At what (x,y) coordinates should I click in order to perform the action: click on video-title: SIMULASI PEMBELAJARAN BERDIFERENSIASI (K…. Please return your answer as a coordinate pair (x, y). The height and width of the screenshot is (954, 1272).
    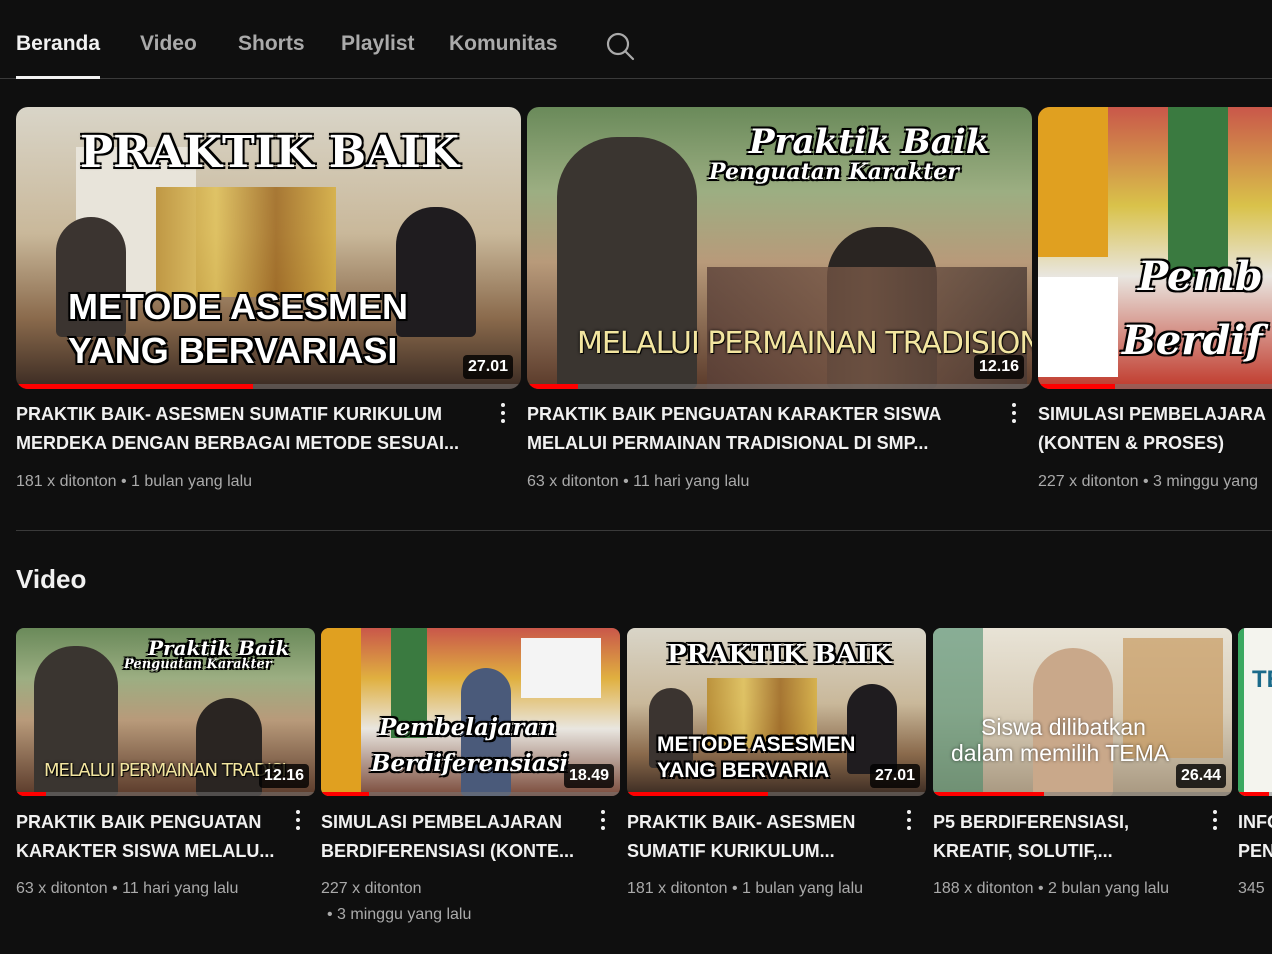
    Looking at the image, I should click on (455, 837).